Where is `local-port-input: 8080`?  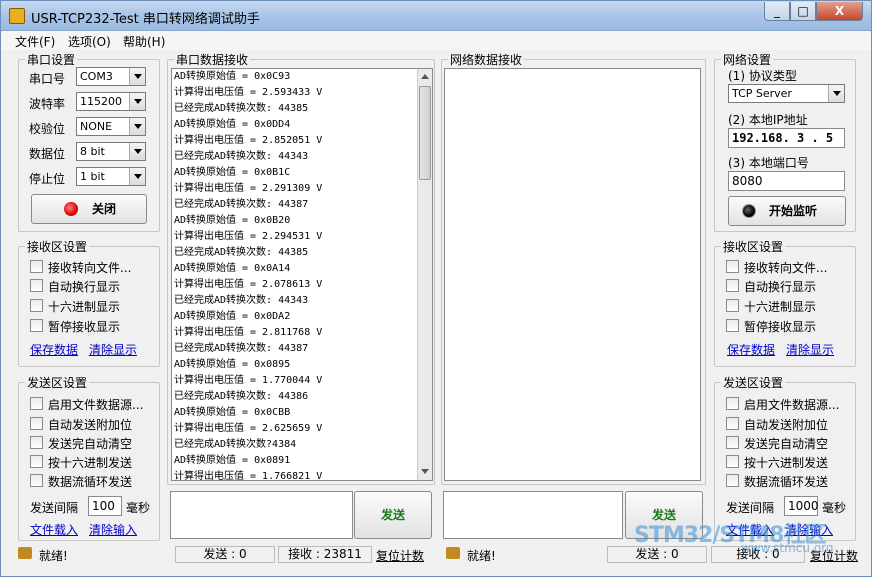 local-port-input: 8080 is located at coordinates (786, 181).